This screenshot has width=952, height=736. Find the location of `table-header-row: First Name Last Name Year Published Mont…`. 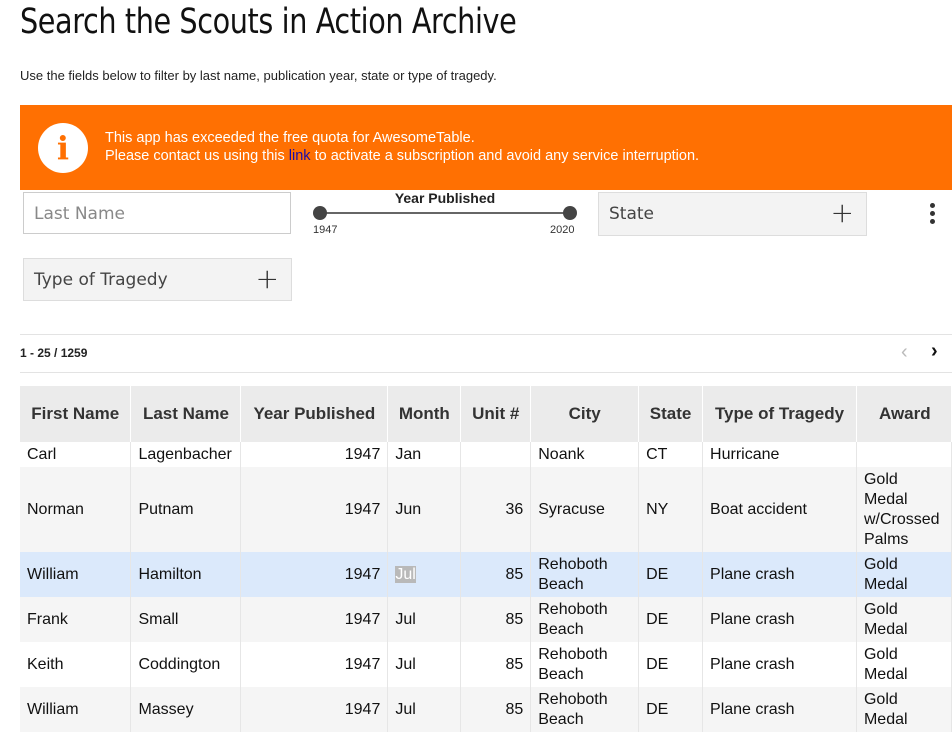

table-header-row: First Name Last Name Year Published Mont… is located at coordinates (486, 414).